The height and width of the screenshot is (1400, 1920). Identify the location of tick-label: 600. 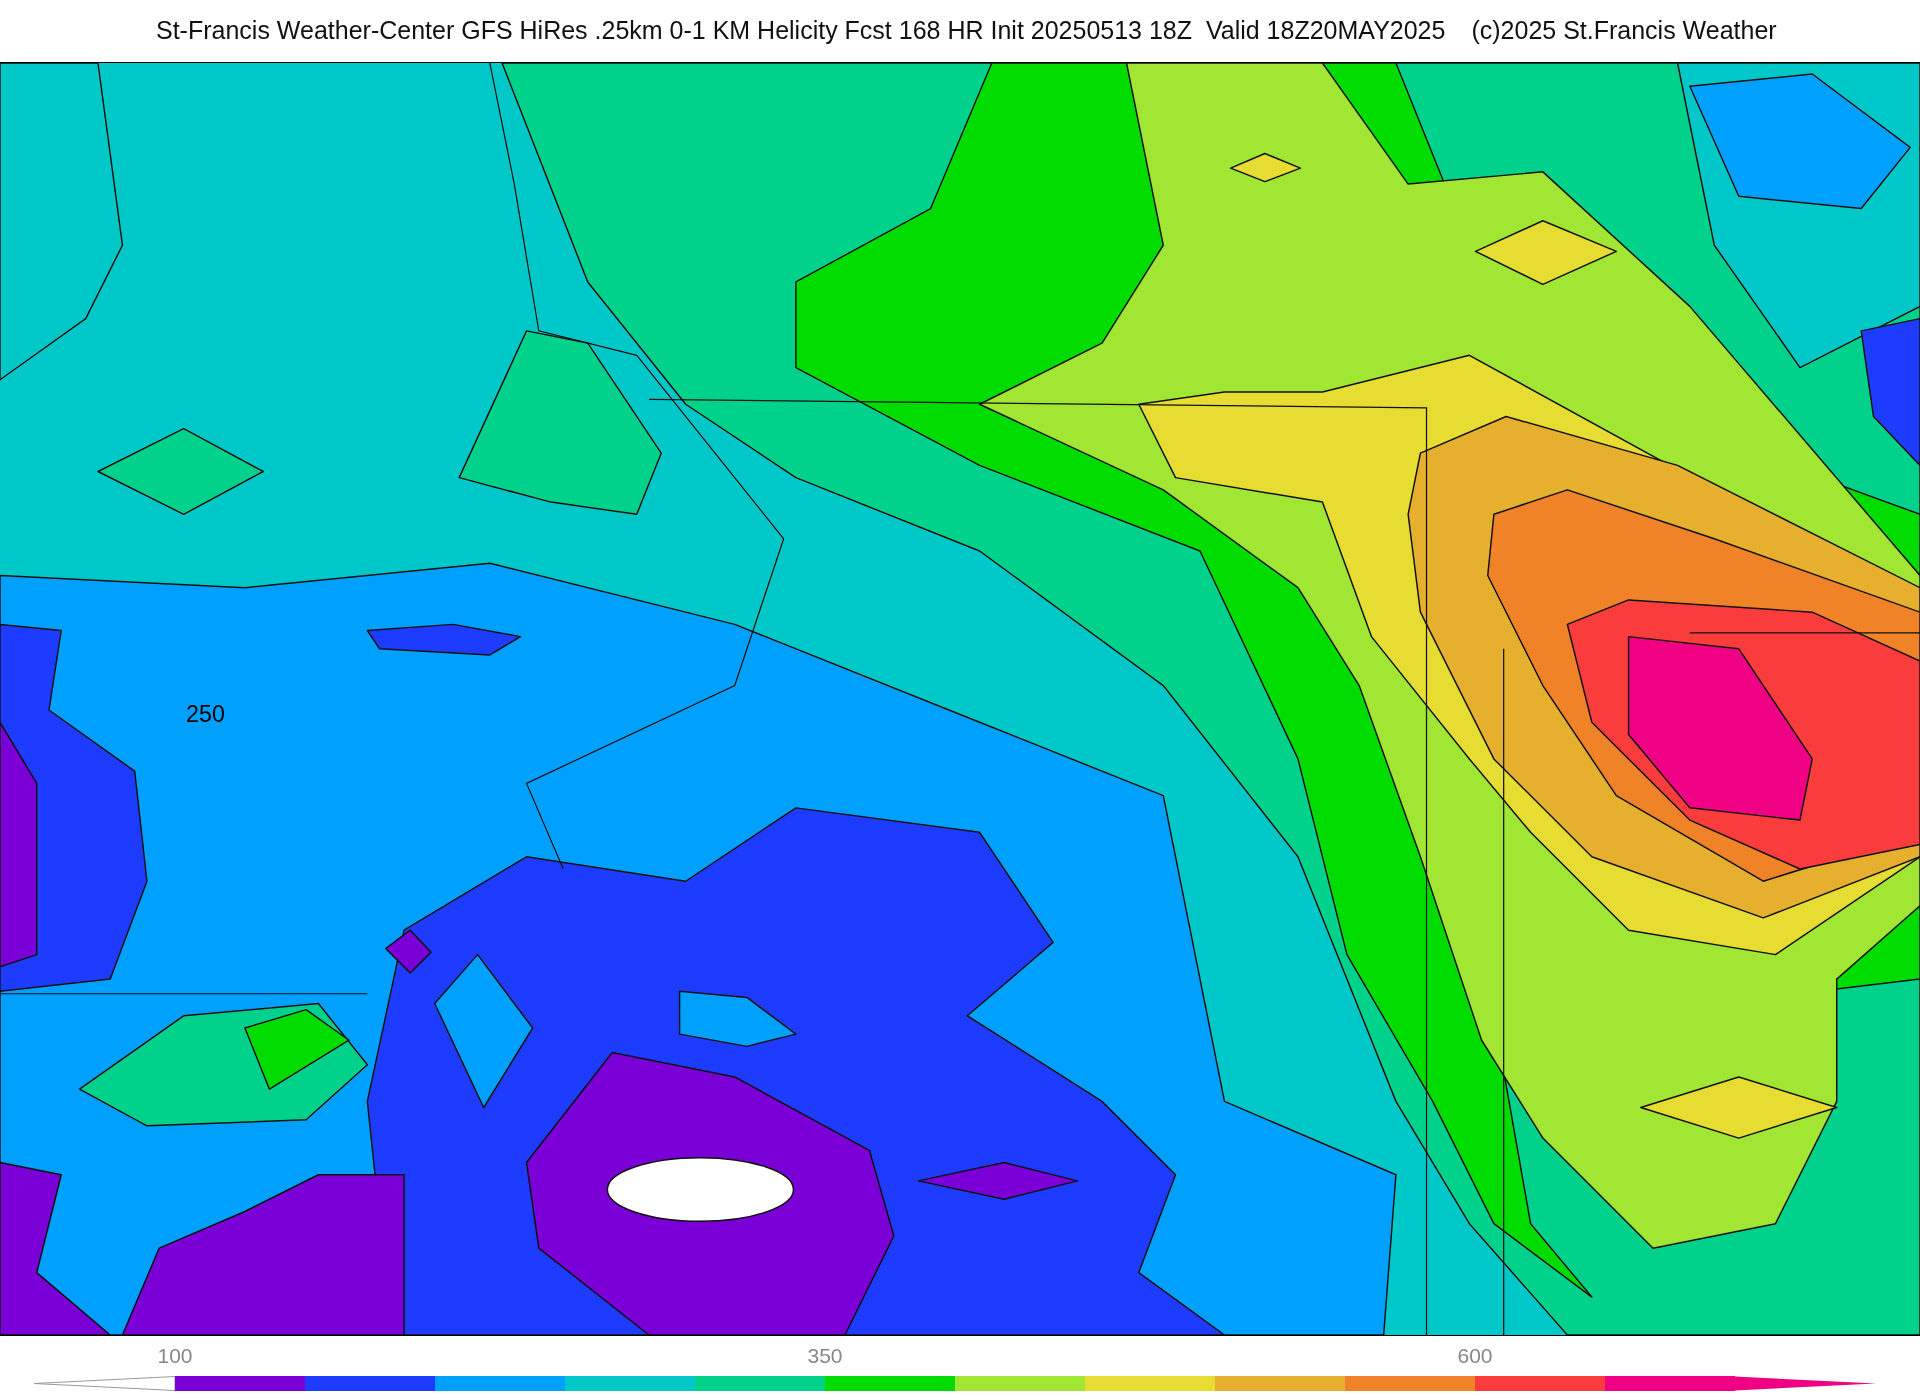
(1475, 1356).